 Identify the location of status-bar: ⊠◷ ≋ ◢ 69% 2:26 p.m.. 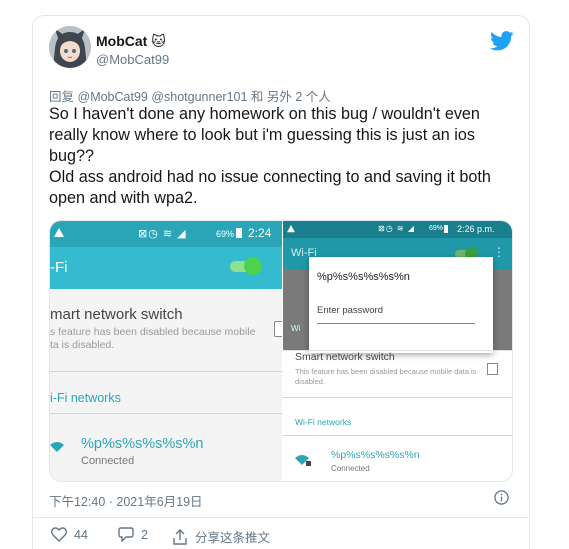
(397, 229).